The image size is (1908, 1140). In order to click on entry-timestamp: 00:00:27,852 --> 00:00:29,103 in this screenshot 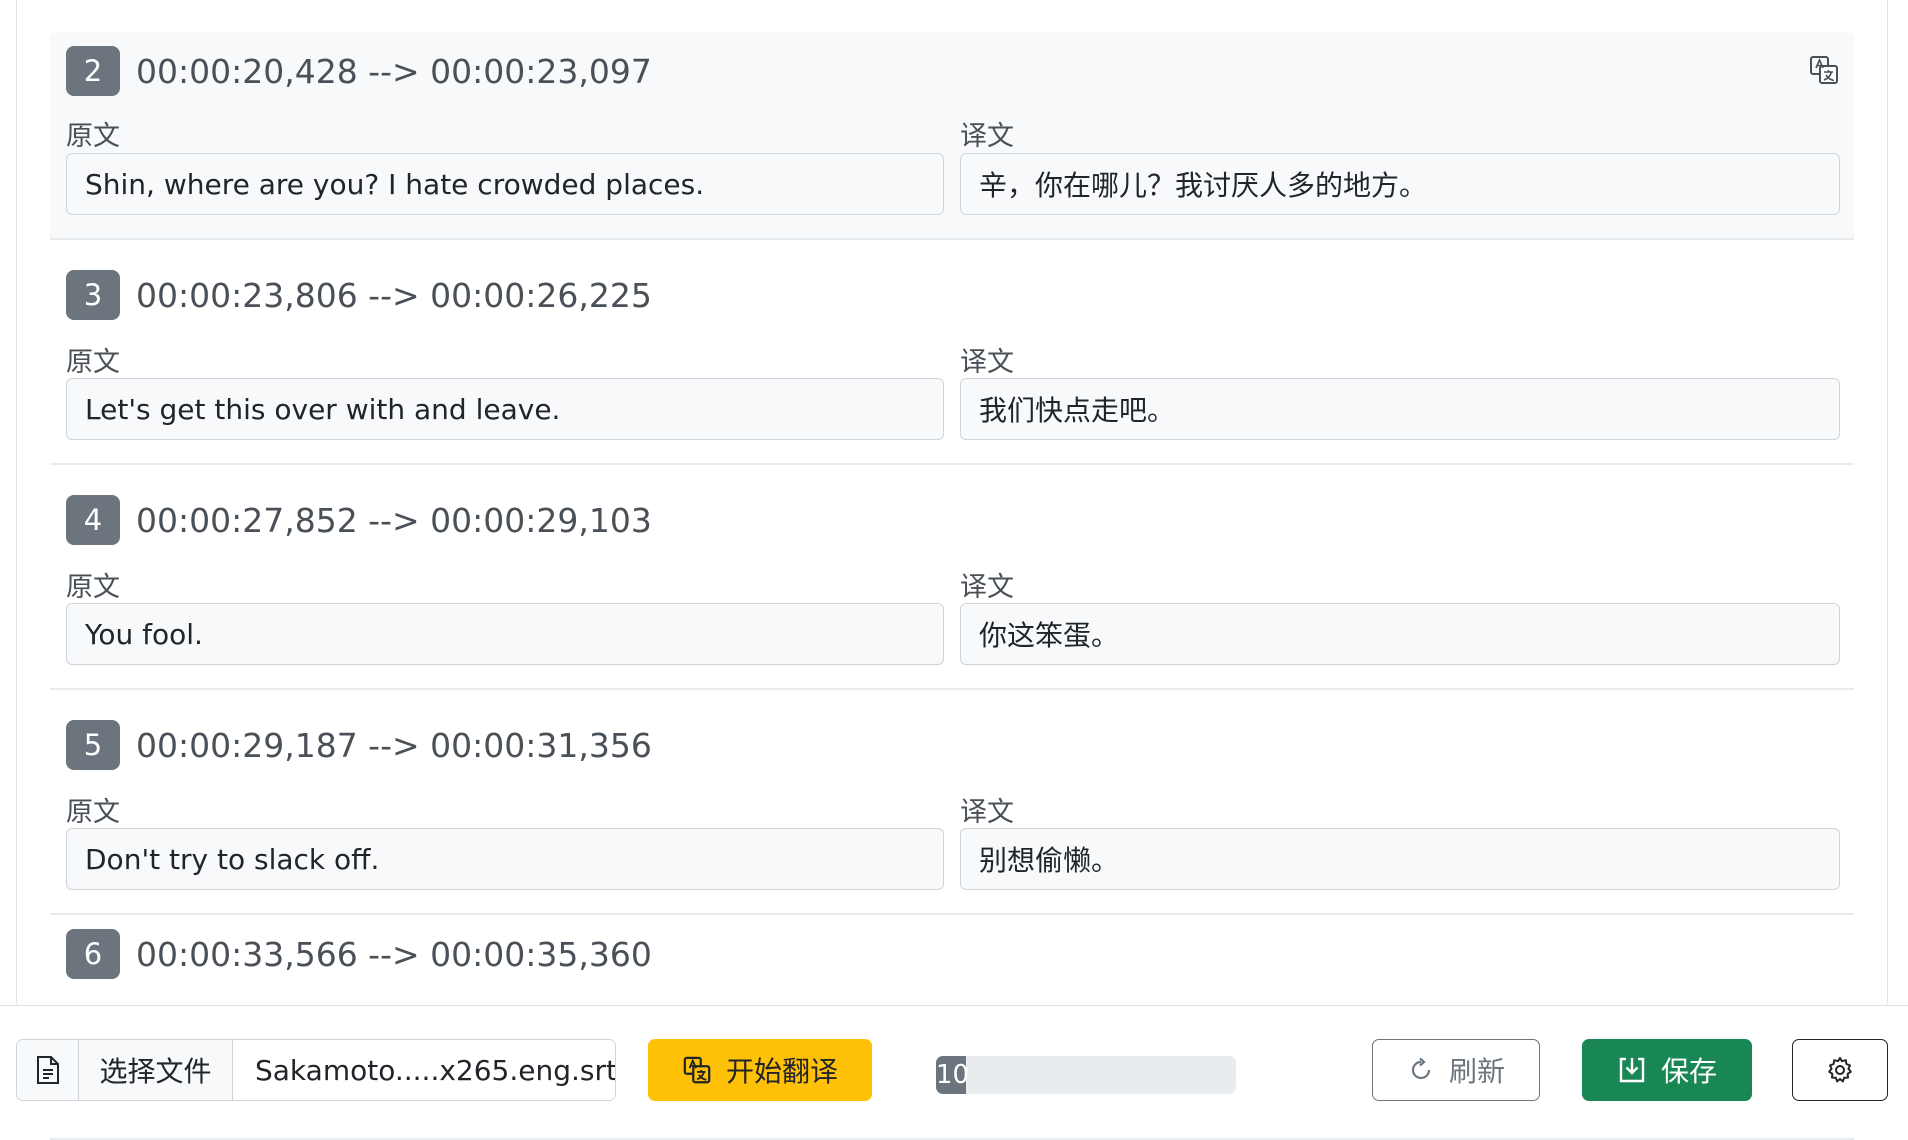, I will do `click(394, 520)`.